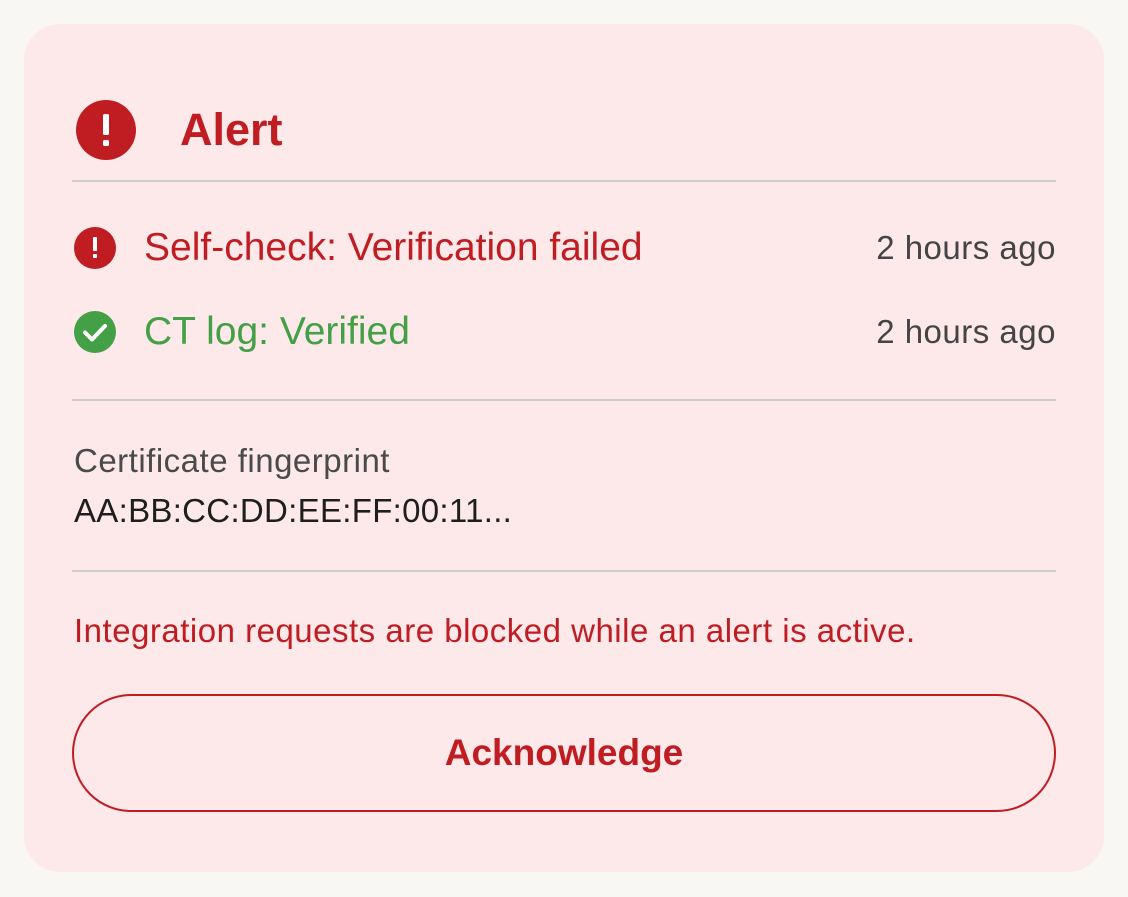  What do you see at coordinates (393, 247) in the screenshot?
I see `event-label: Self-check: Verification failed` at bounding box center [393, 247].